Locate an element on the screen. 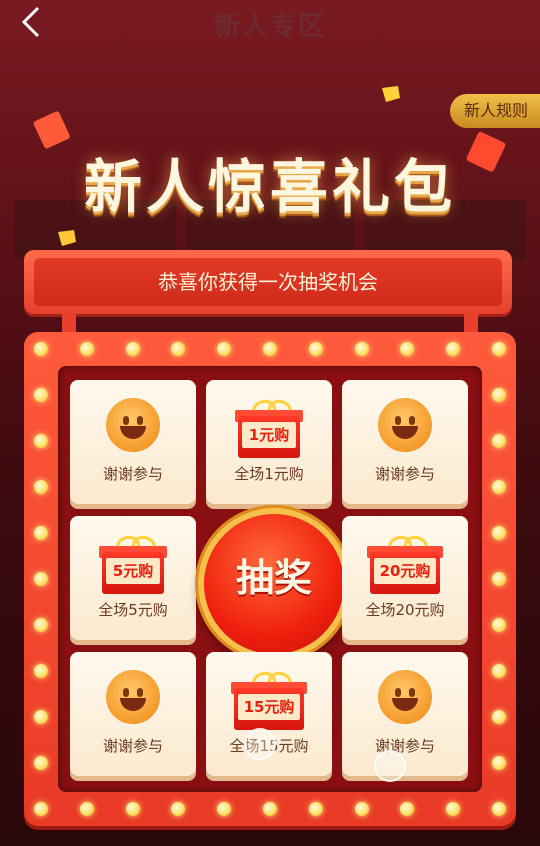 The image size is (540, 846). gift-box-icon: 15元购 is located at coordinates (269, 699).